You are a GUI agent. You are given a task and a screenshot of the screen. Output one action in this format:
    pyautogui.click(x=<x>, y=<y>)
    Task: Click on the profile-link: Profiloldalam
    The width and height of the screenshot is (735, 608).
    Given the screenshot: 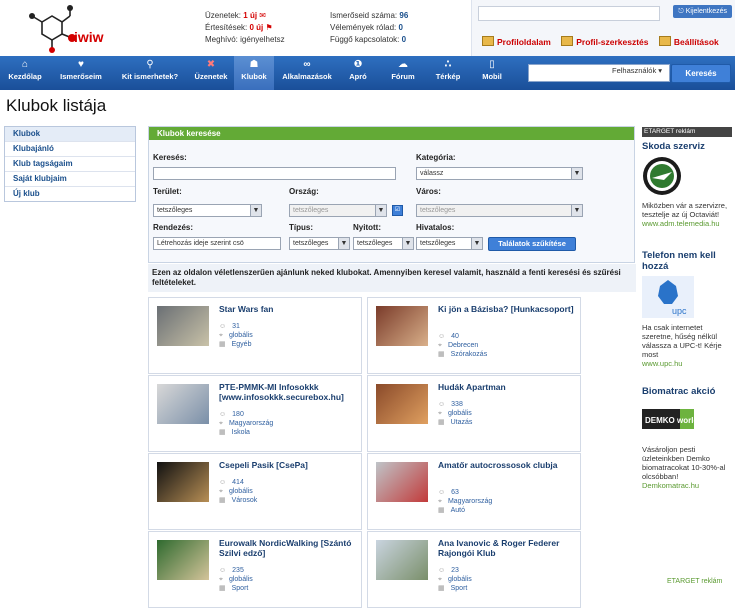 What is the action you would take?
    pyautogui.click(x=516, y=41)
    